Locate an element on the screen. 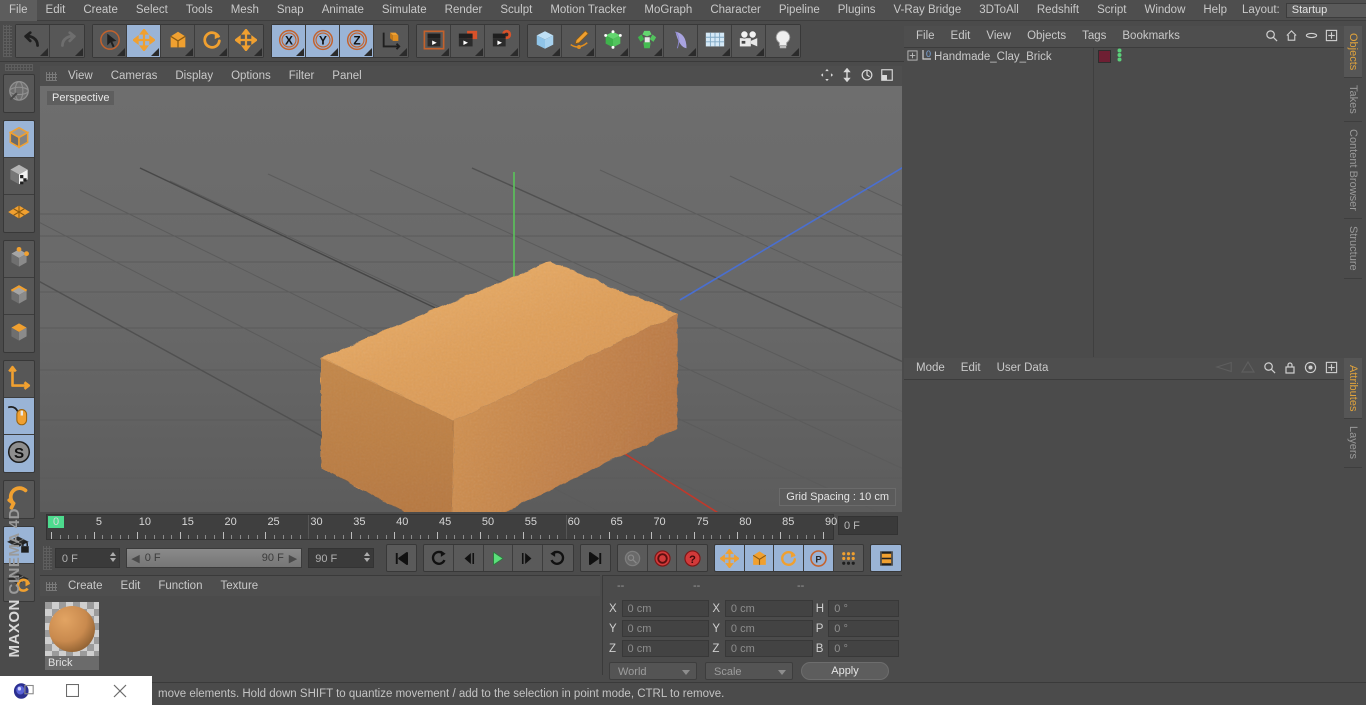 This screenshot has height=705, width=1366. prev-arrow-icon is located at coordinates (1223, 368).